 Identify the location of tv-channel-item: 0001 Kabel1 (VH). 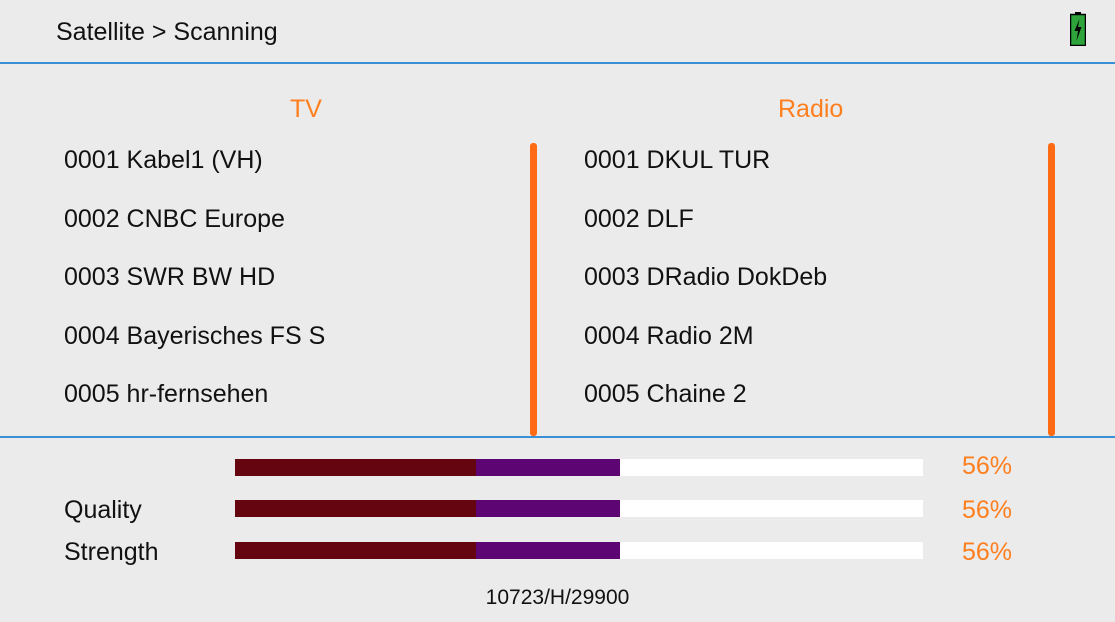
(194, 169).